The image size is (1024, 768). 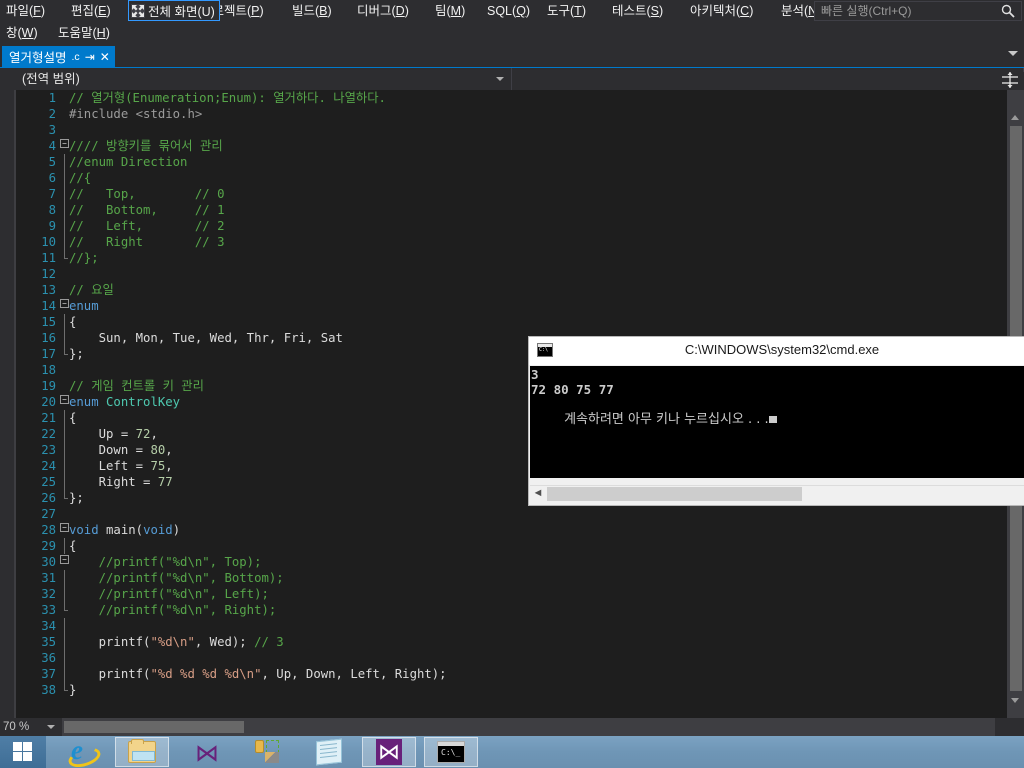 I want to click on zoom-level-selector: 70 %, so click(x=31, y=727).